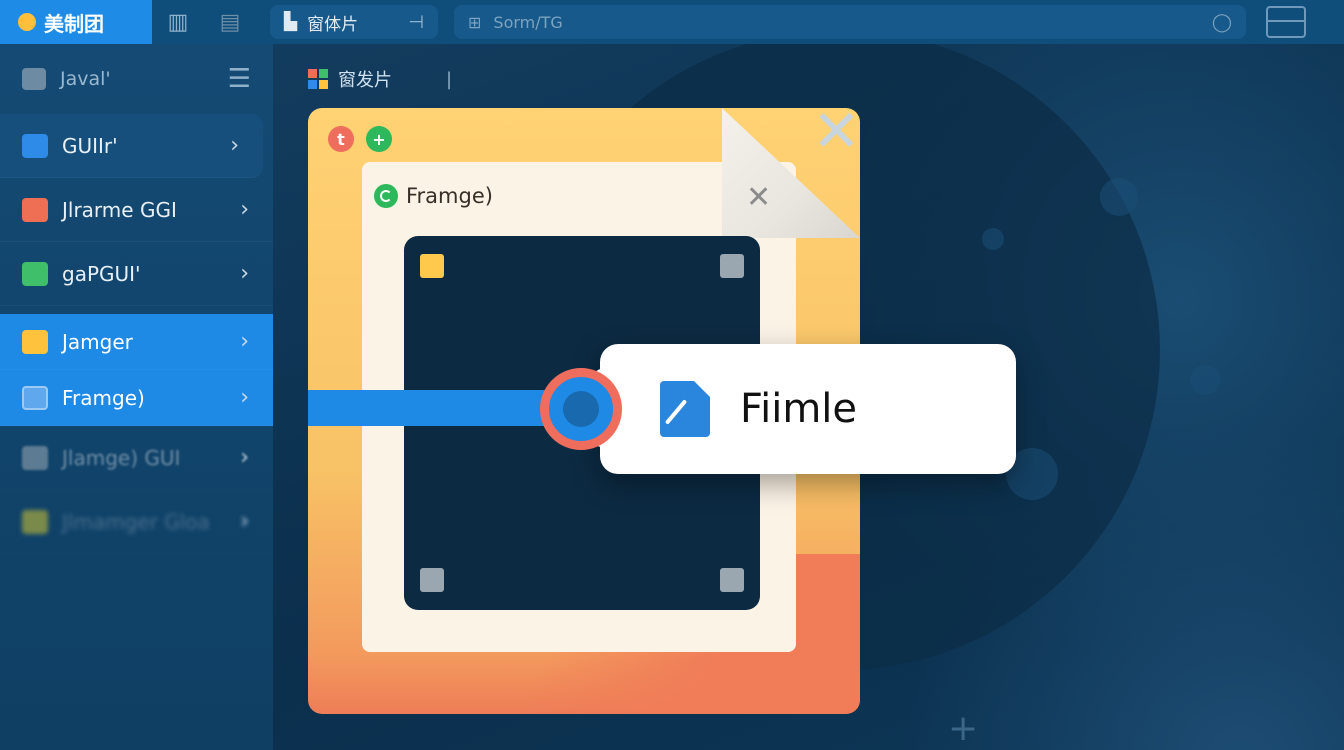 This screenshot has width=1344, height=750. What do you see at coordinates (432, 580) in the screenshot?
I see `resize-handle-bottom-left` at bounding box center [432, 580].